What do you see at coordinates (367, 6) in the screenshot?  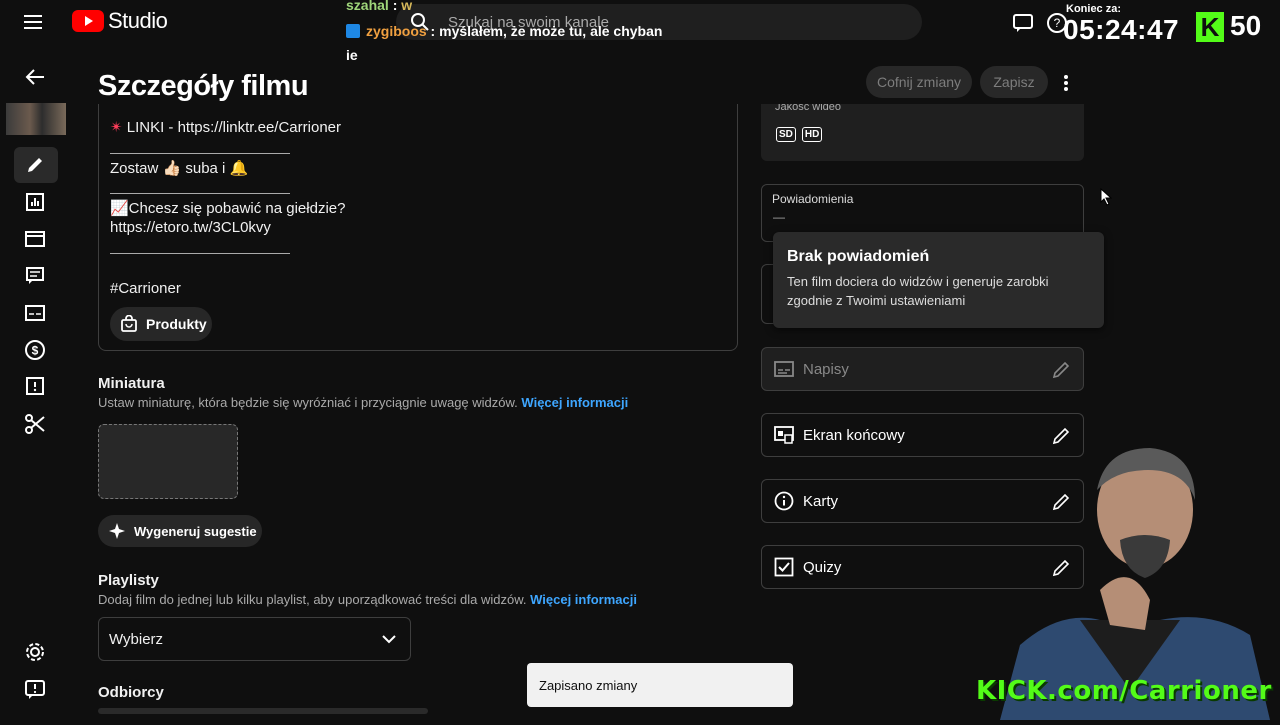 I see `chat-username: szahal` at bounding box center [367, 6].